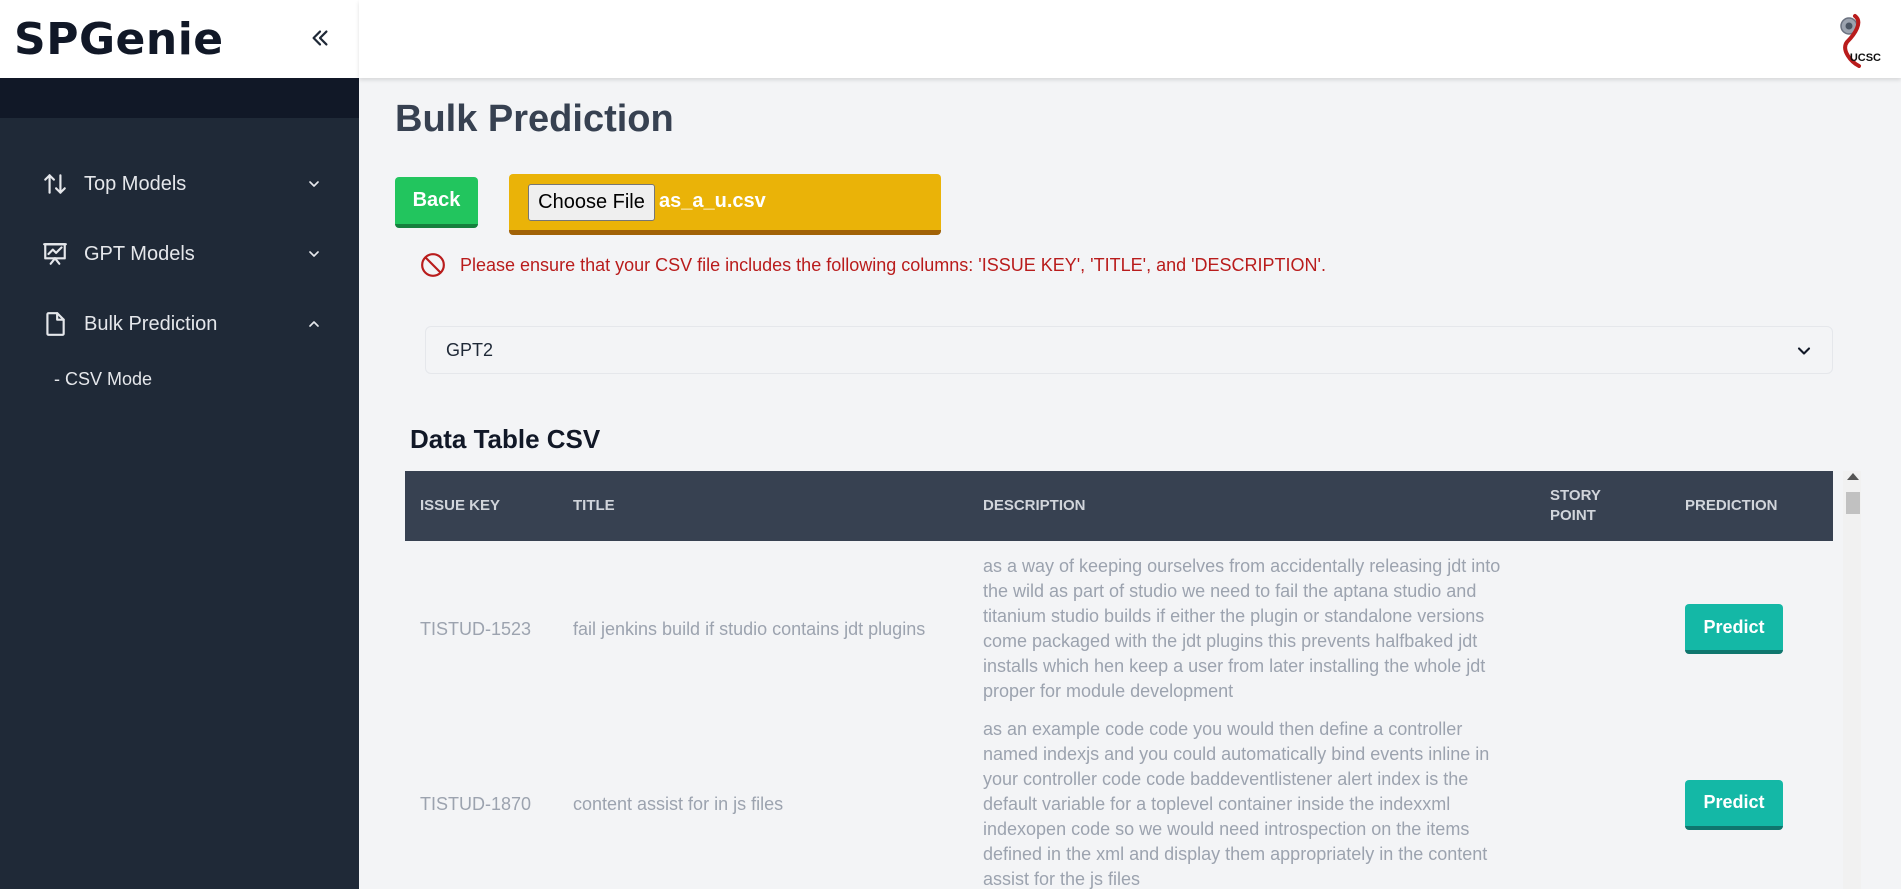 The width and height of the screenshot is (1901, 889). What do you see at coordinates (55, 324) in the screenshot?
I see `document-icon` at bounding box center [55, 324].